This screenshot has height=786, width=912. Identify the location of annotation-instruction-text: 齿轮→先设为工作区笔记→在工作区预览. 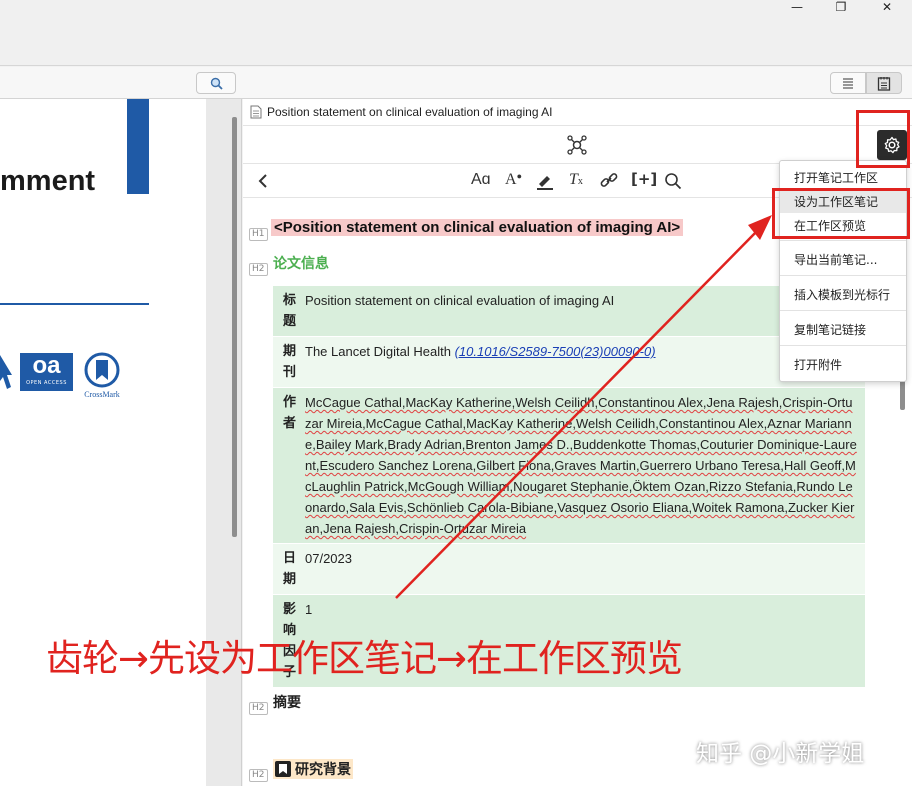
(364, 658).